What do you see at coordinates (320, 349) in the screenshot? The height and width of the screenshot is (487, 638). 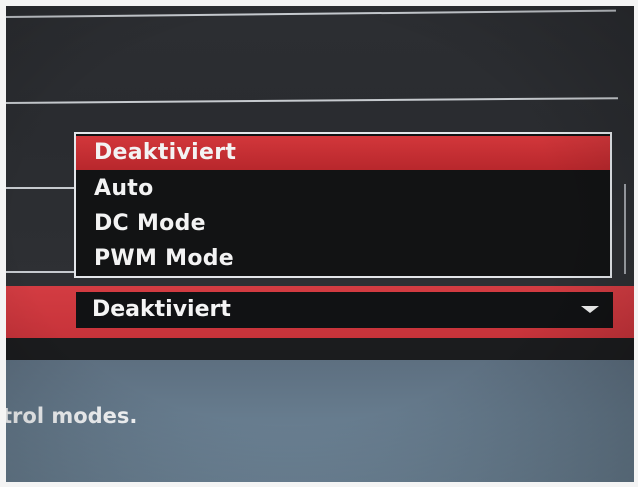 I see `separator-bar` at bounding box center [320, 349].